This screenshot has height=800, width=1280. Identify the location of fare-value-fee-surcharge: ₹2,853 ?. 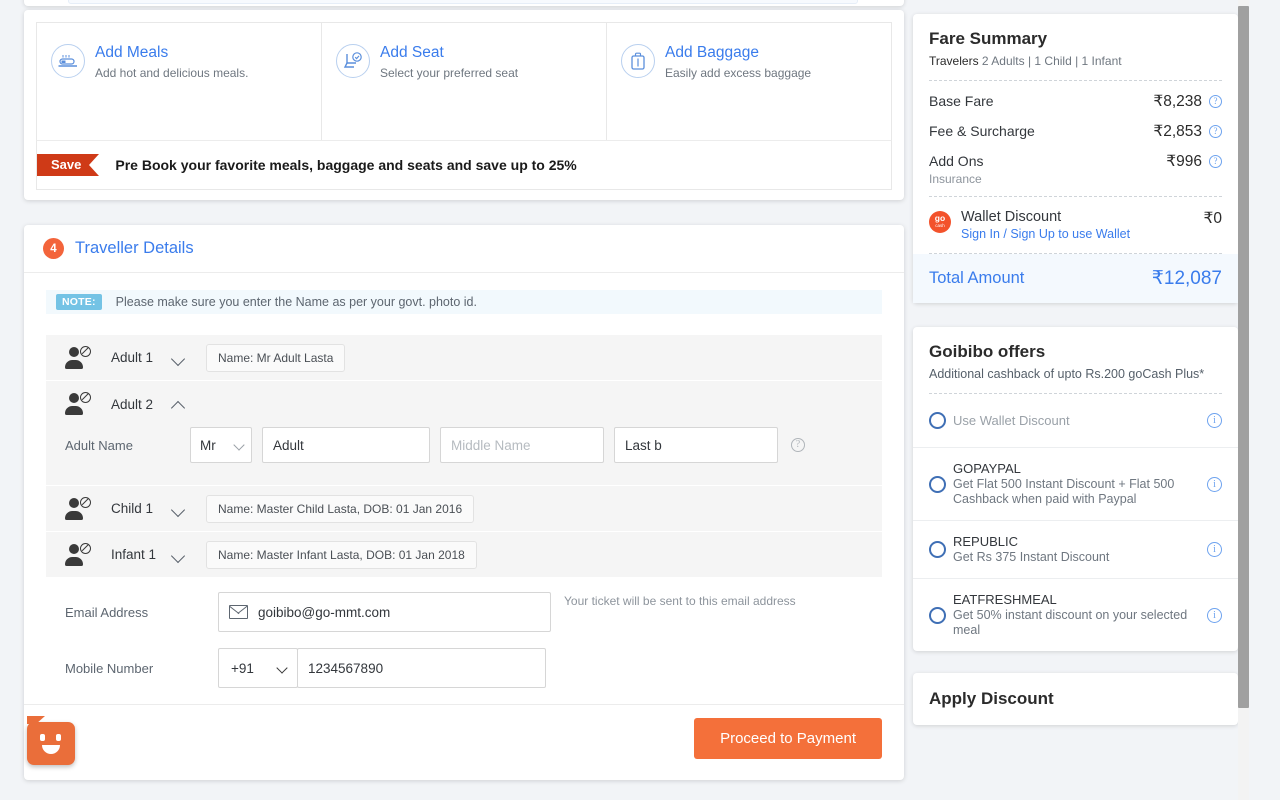
(1187, 131).